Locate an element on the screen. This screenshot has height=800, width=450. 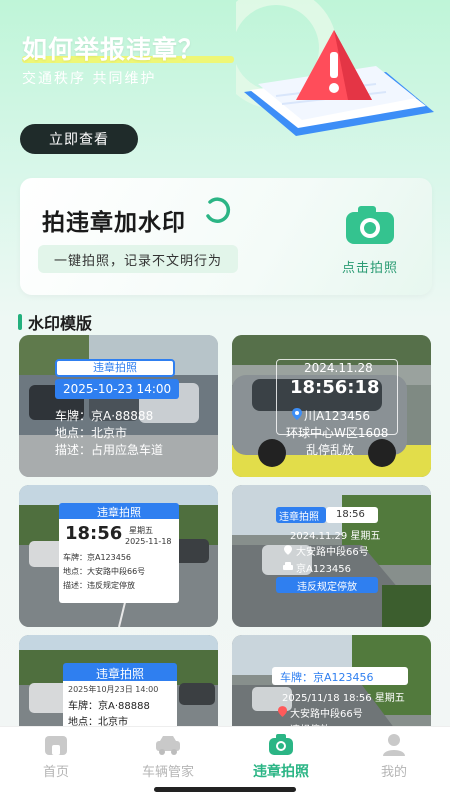
tab-profile: 我的 is located at coordinates (394, 758).